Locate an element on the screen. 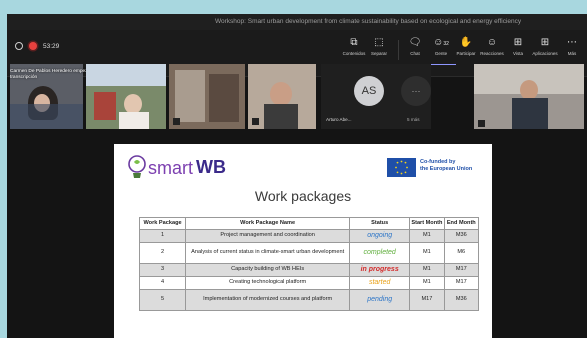 The width and height of the screenshot is (587, 338). slide-title: Work packages is located at coordinates (303, 196).